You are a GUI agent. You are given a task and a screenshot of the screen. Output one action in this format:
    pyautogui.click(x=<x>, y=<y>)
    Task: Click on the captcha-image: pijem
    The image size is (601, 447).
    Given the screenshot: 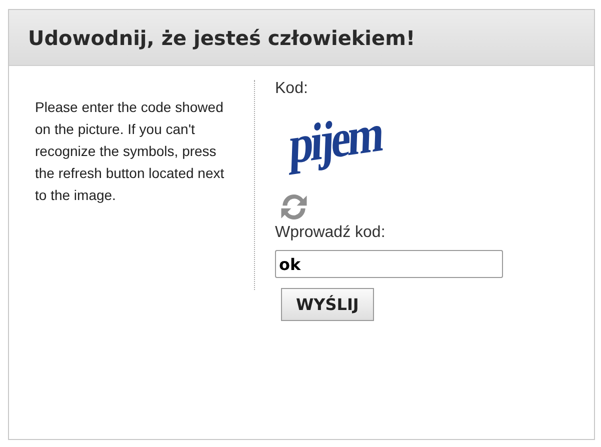 What is the action you would take?
    pyautogui.click(x=335, y=140)
    